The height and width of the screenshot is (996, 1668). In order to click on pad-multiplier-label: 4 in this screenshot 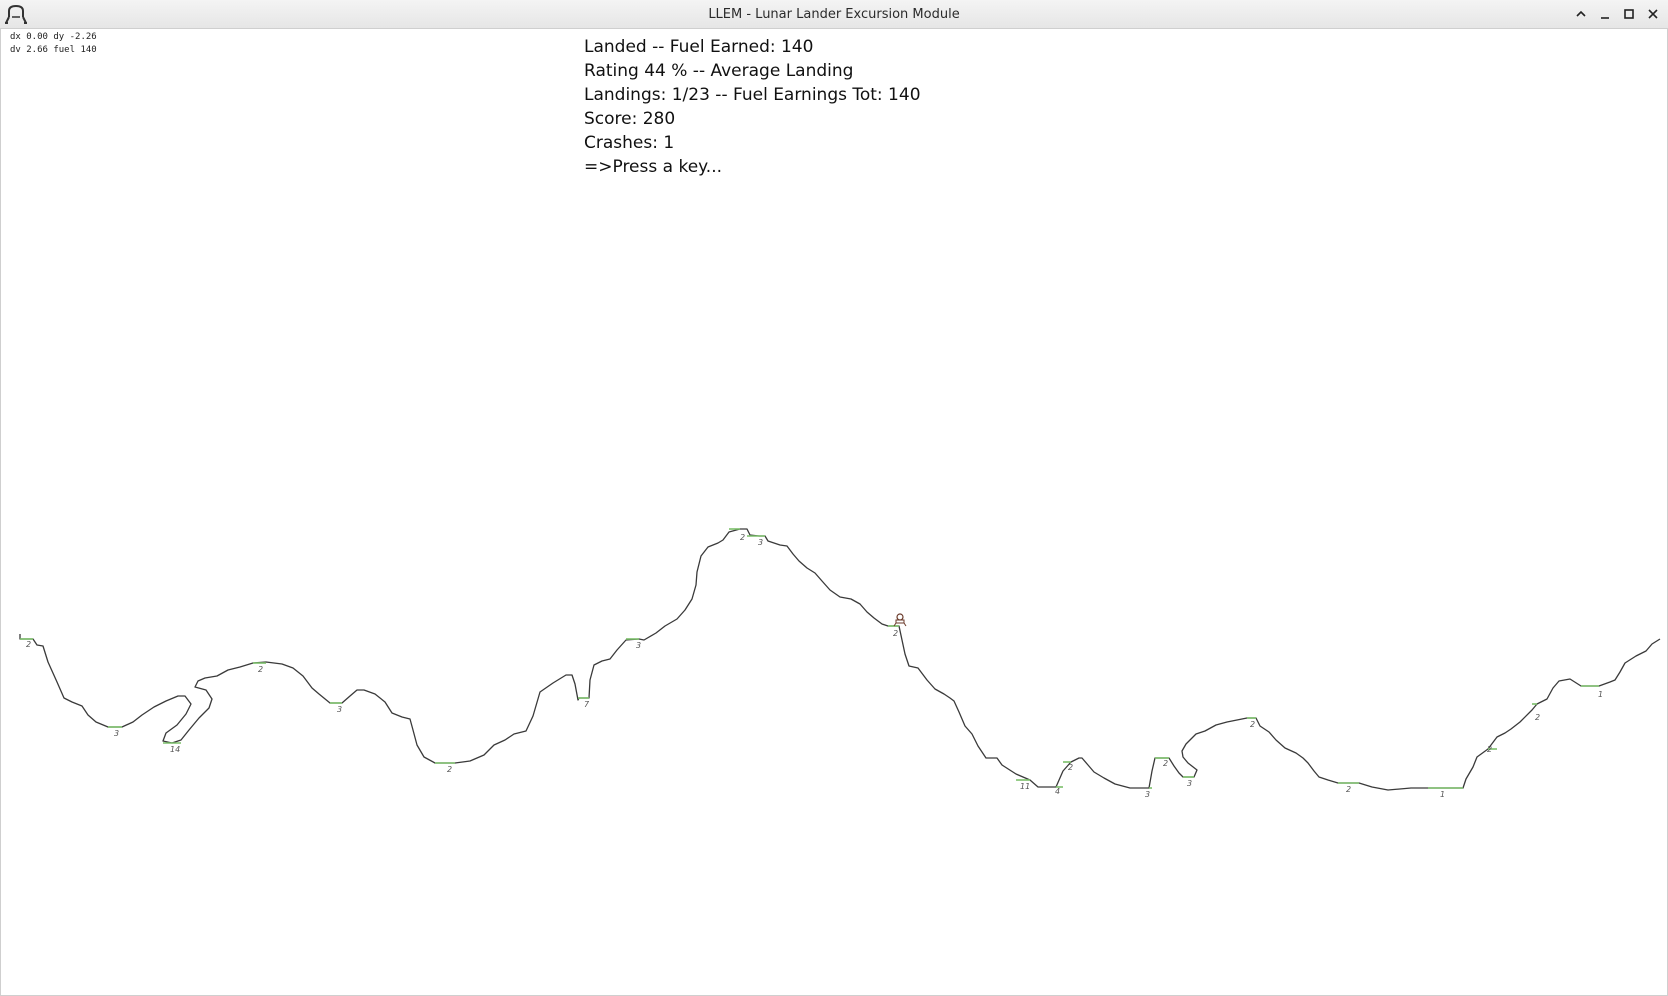, I will do `click(1057, 791)`.